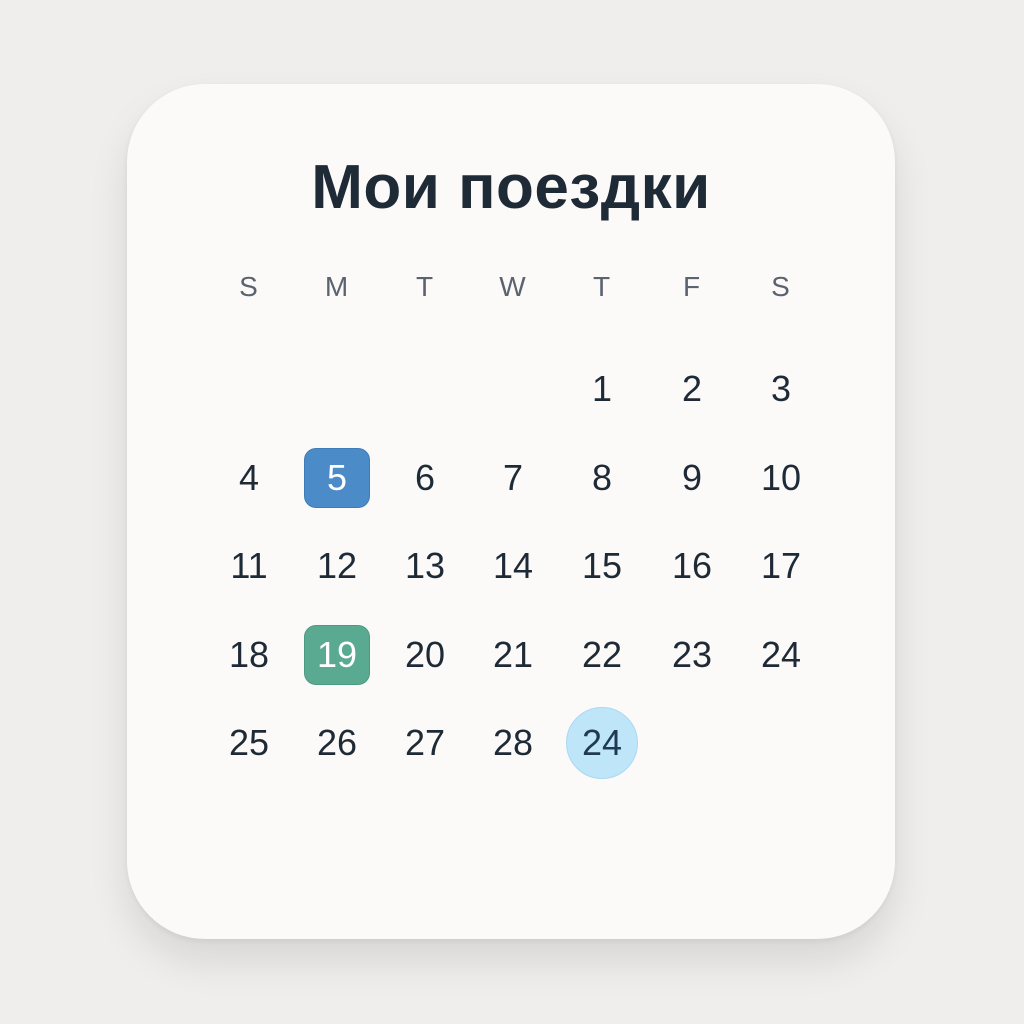  I want to click on day-number: 17, so click(781, 566).